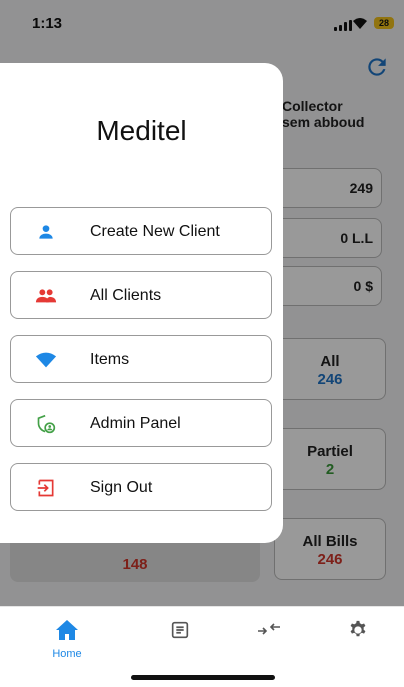 The width and height of the screenshot is (404, 687). What do you see at coordinates (46, 296) in the screenshot?
I see `people-icon` at bounding box center [46, 296].